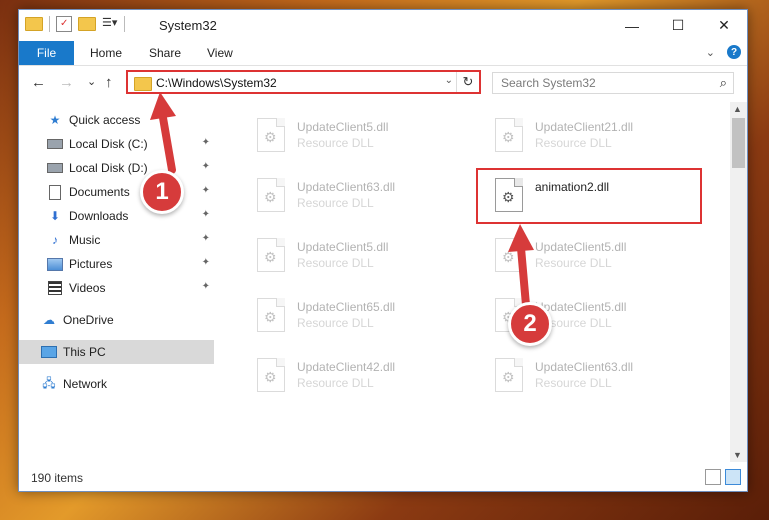 Image resolution: width=769 pixels, height=520 pixels. What do you see at coordinates (724, 25) in the screenshot?
I see `close-button: ✕` at bounding box center [724, 25].